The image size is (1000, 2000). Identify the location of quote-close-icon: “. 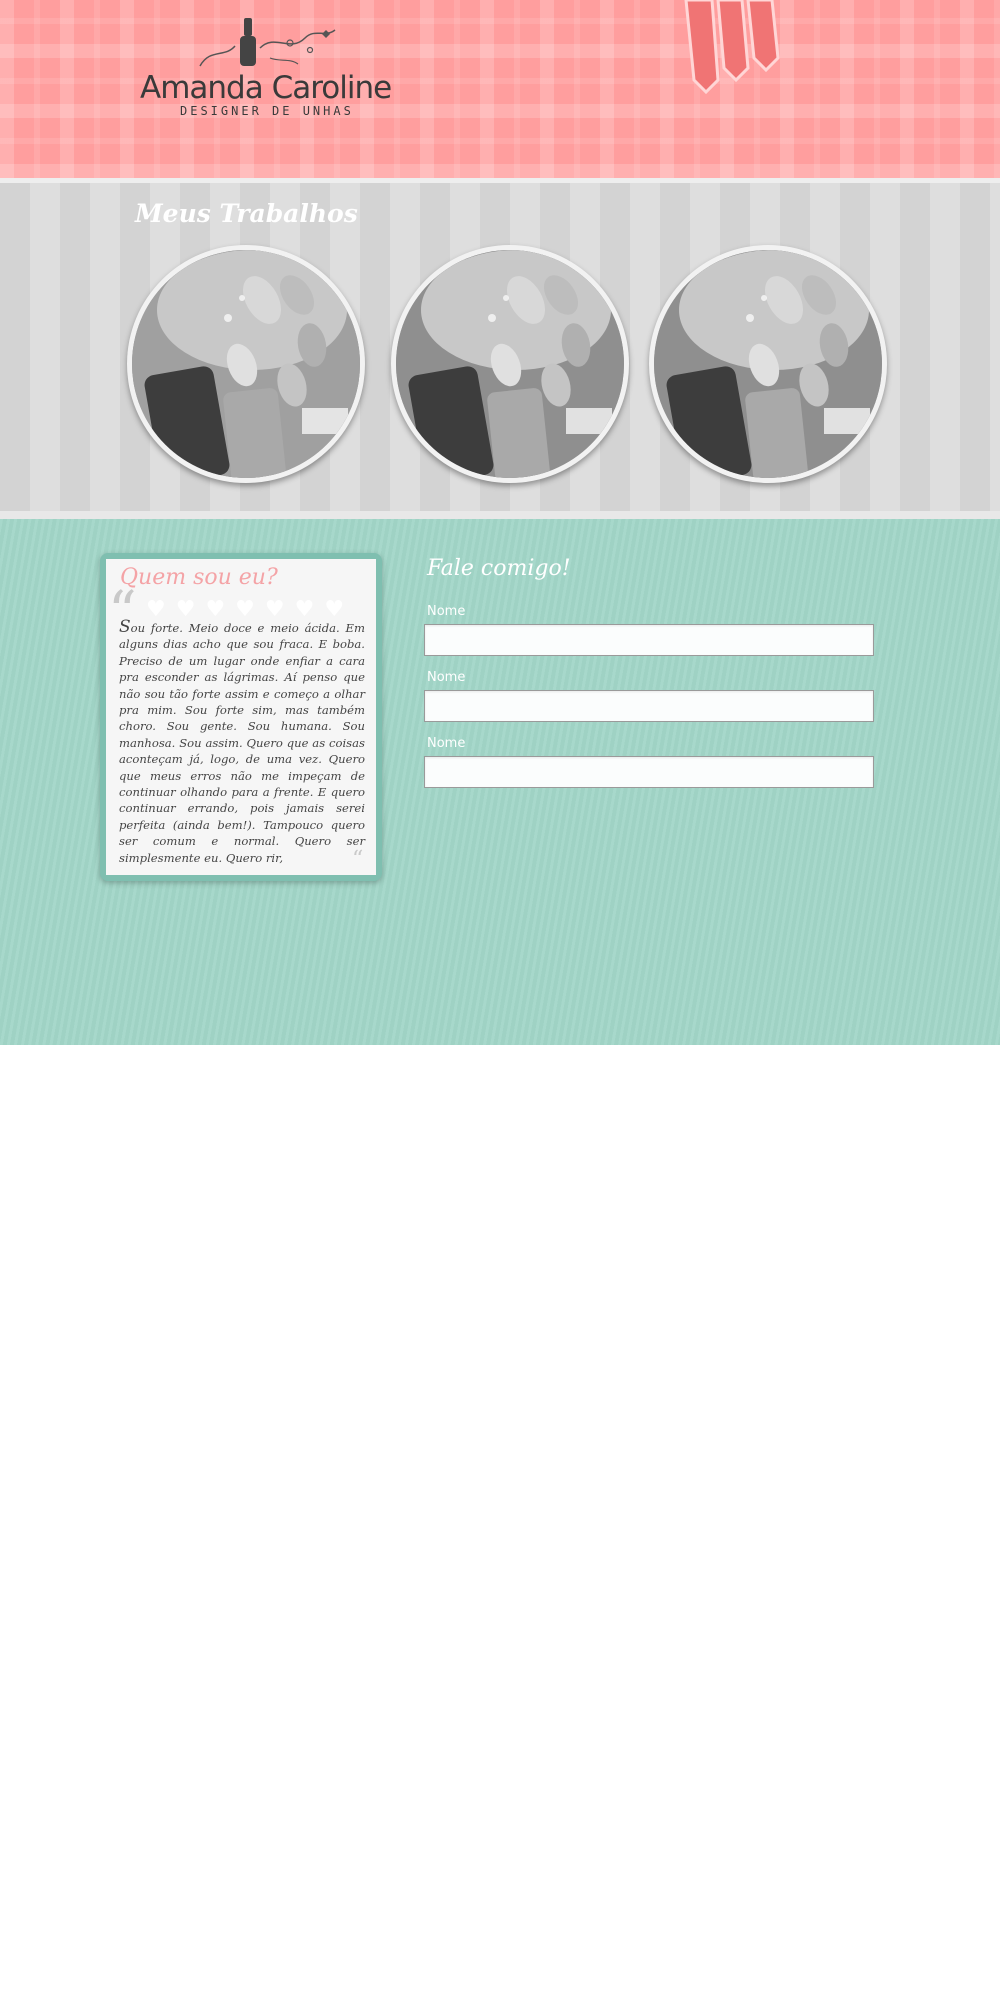
(358, 859).